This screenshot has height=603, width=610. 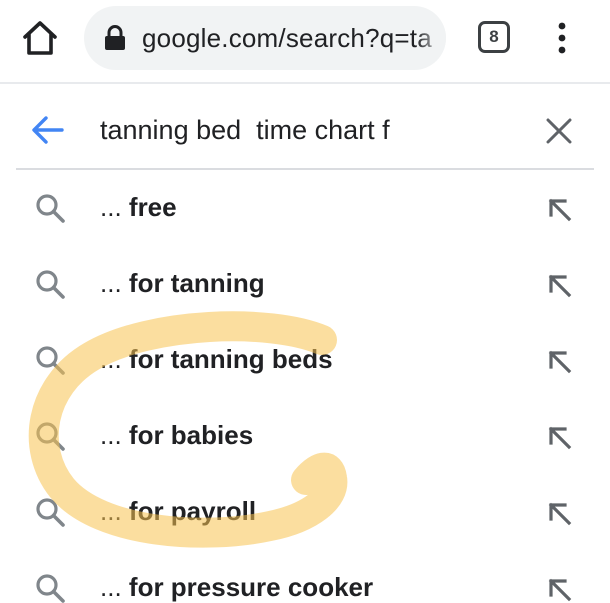 What do you see at coordinates (305, 512) in the screenshot?
I see `suggestion-item: ... for payroll` at bounding box center [305, 512].